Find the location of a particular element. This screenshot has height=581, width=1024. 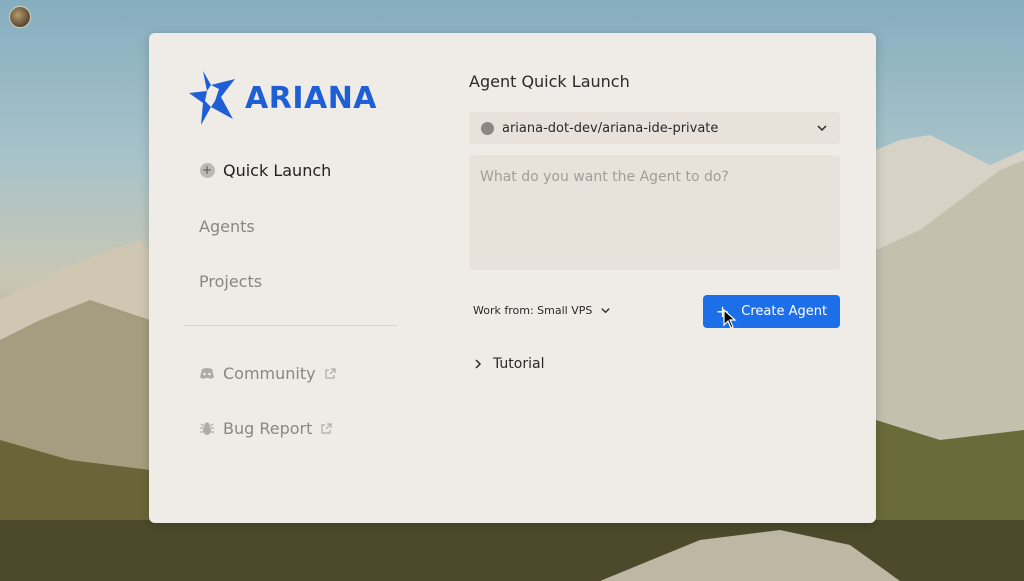

chevron-right-icon is located at coordinates (478, 364).